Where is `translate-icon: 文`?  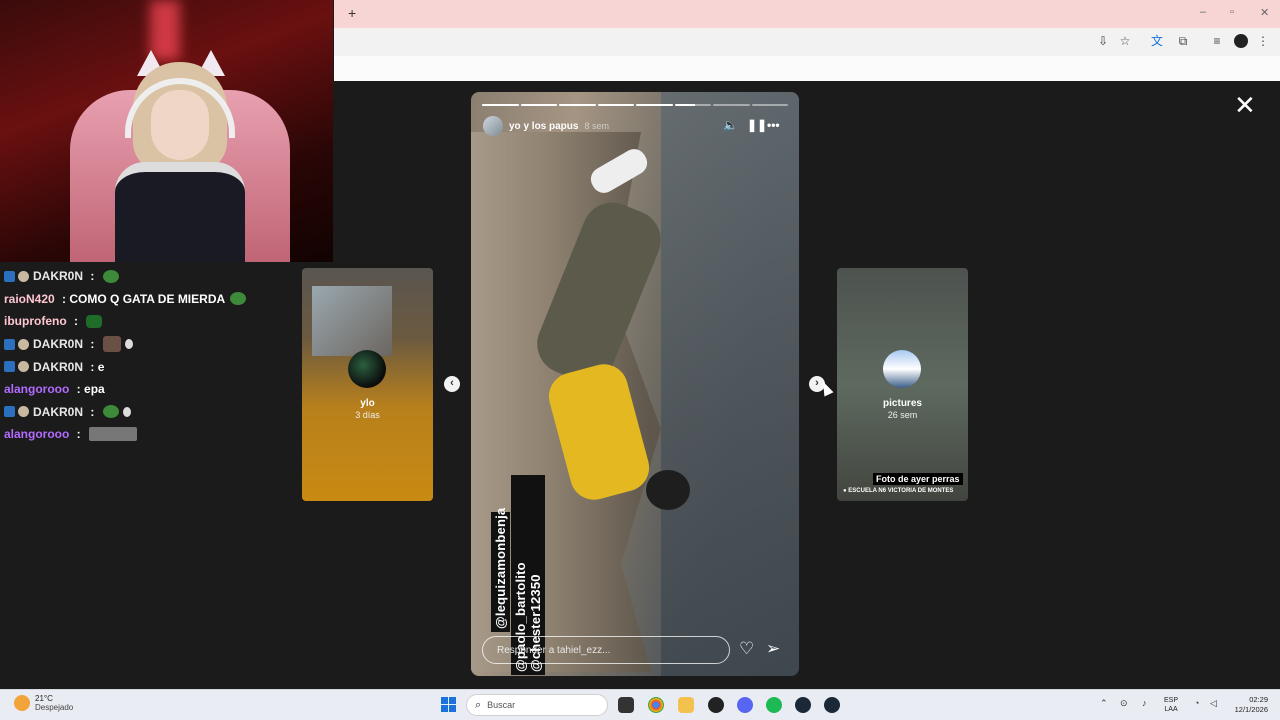
translate-icon: 文 is located at coordinates (1157, 41).